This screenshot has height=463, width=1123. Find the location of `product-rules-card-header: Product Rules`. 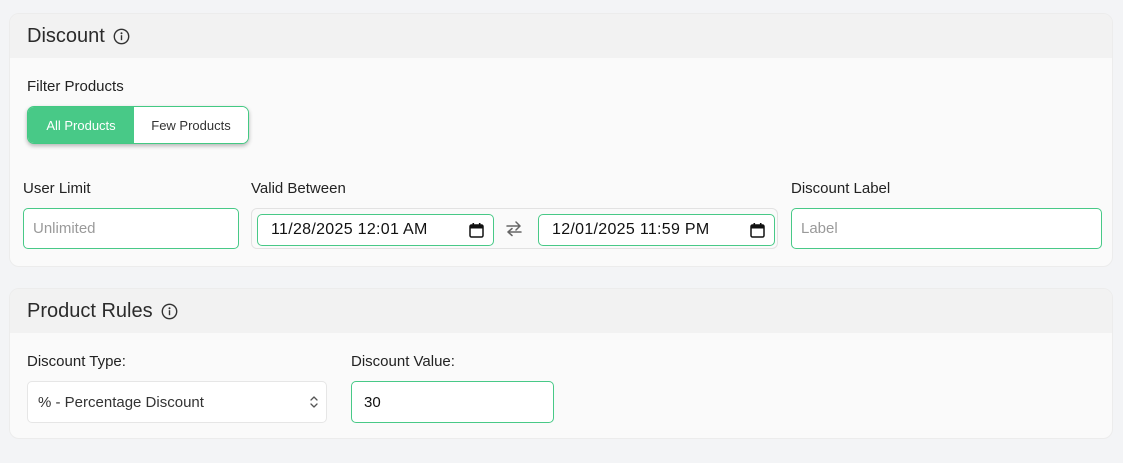

product-rules-card-header: Product Rules is located at coordinates (561, 311).